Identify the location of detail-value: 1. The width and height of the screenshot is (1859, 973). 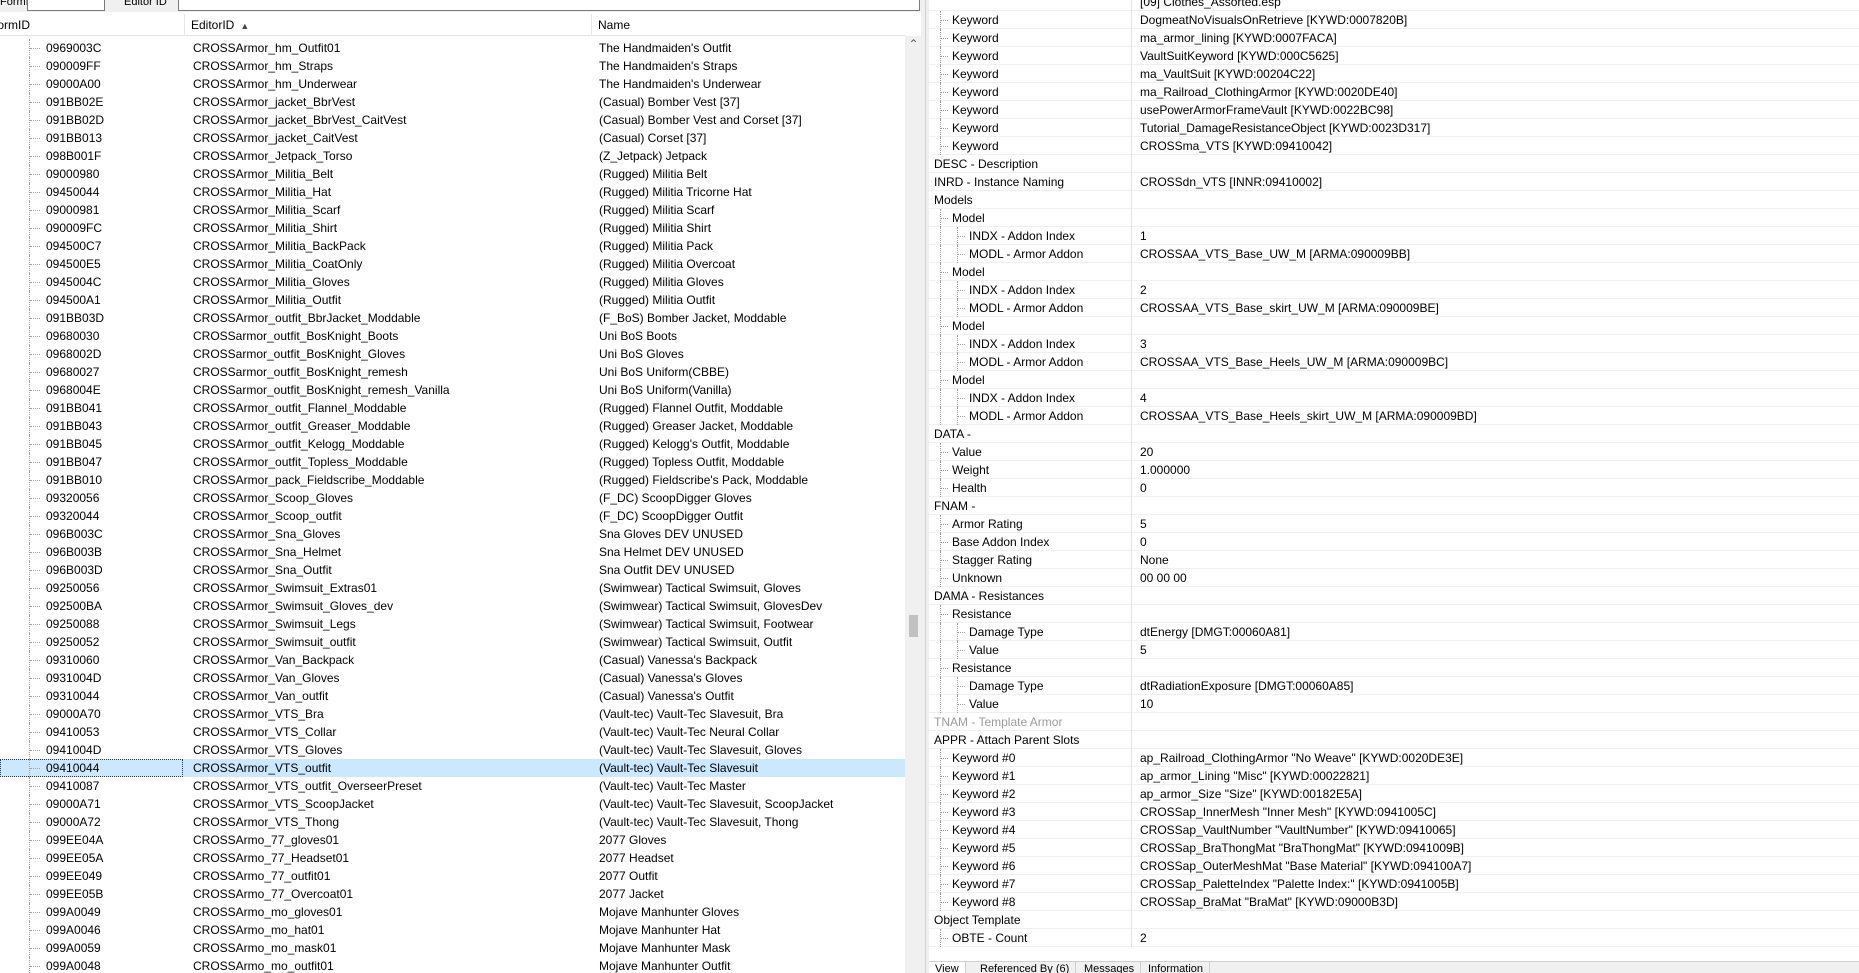
(1143, 236).